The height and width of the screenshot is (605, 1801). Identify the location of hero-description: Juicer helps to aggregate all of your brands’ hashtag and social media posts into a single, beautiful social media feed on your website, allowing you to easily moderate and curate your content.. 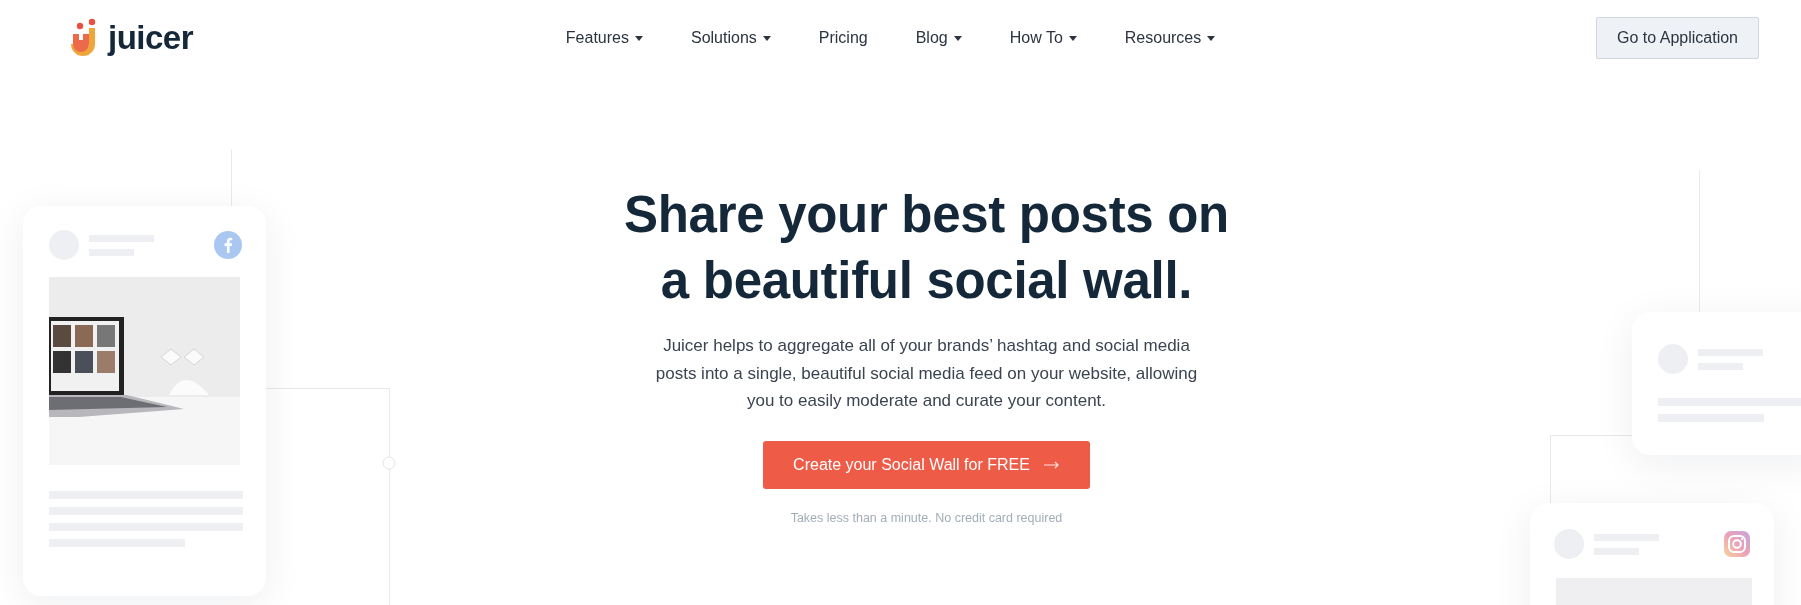
(926, 373).